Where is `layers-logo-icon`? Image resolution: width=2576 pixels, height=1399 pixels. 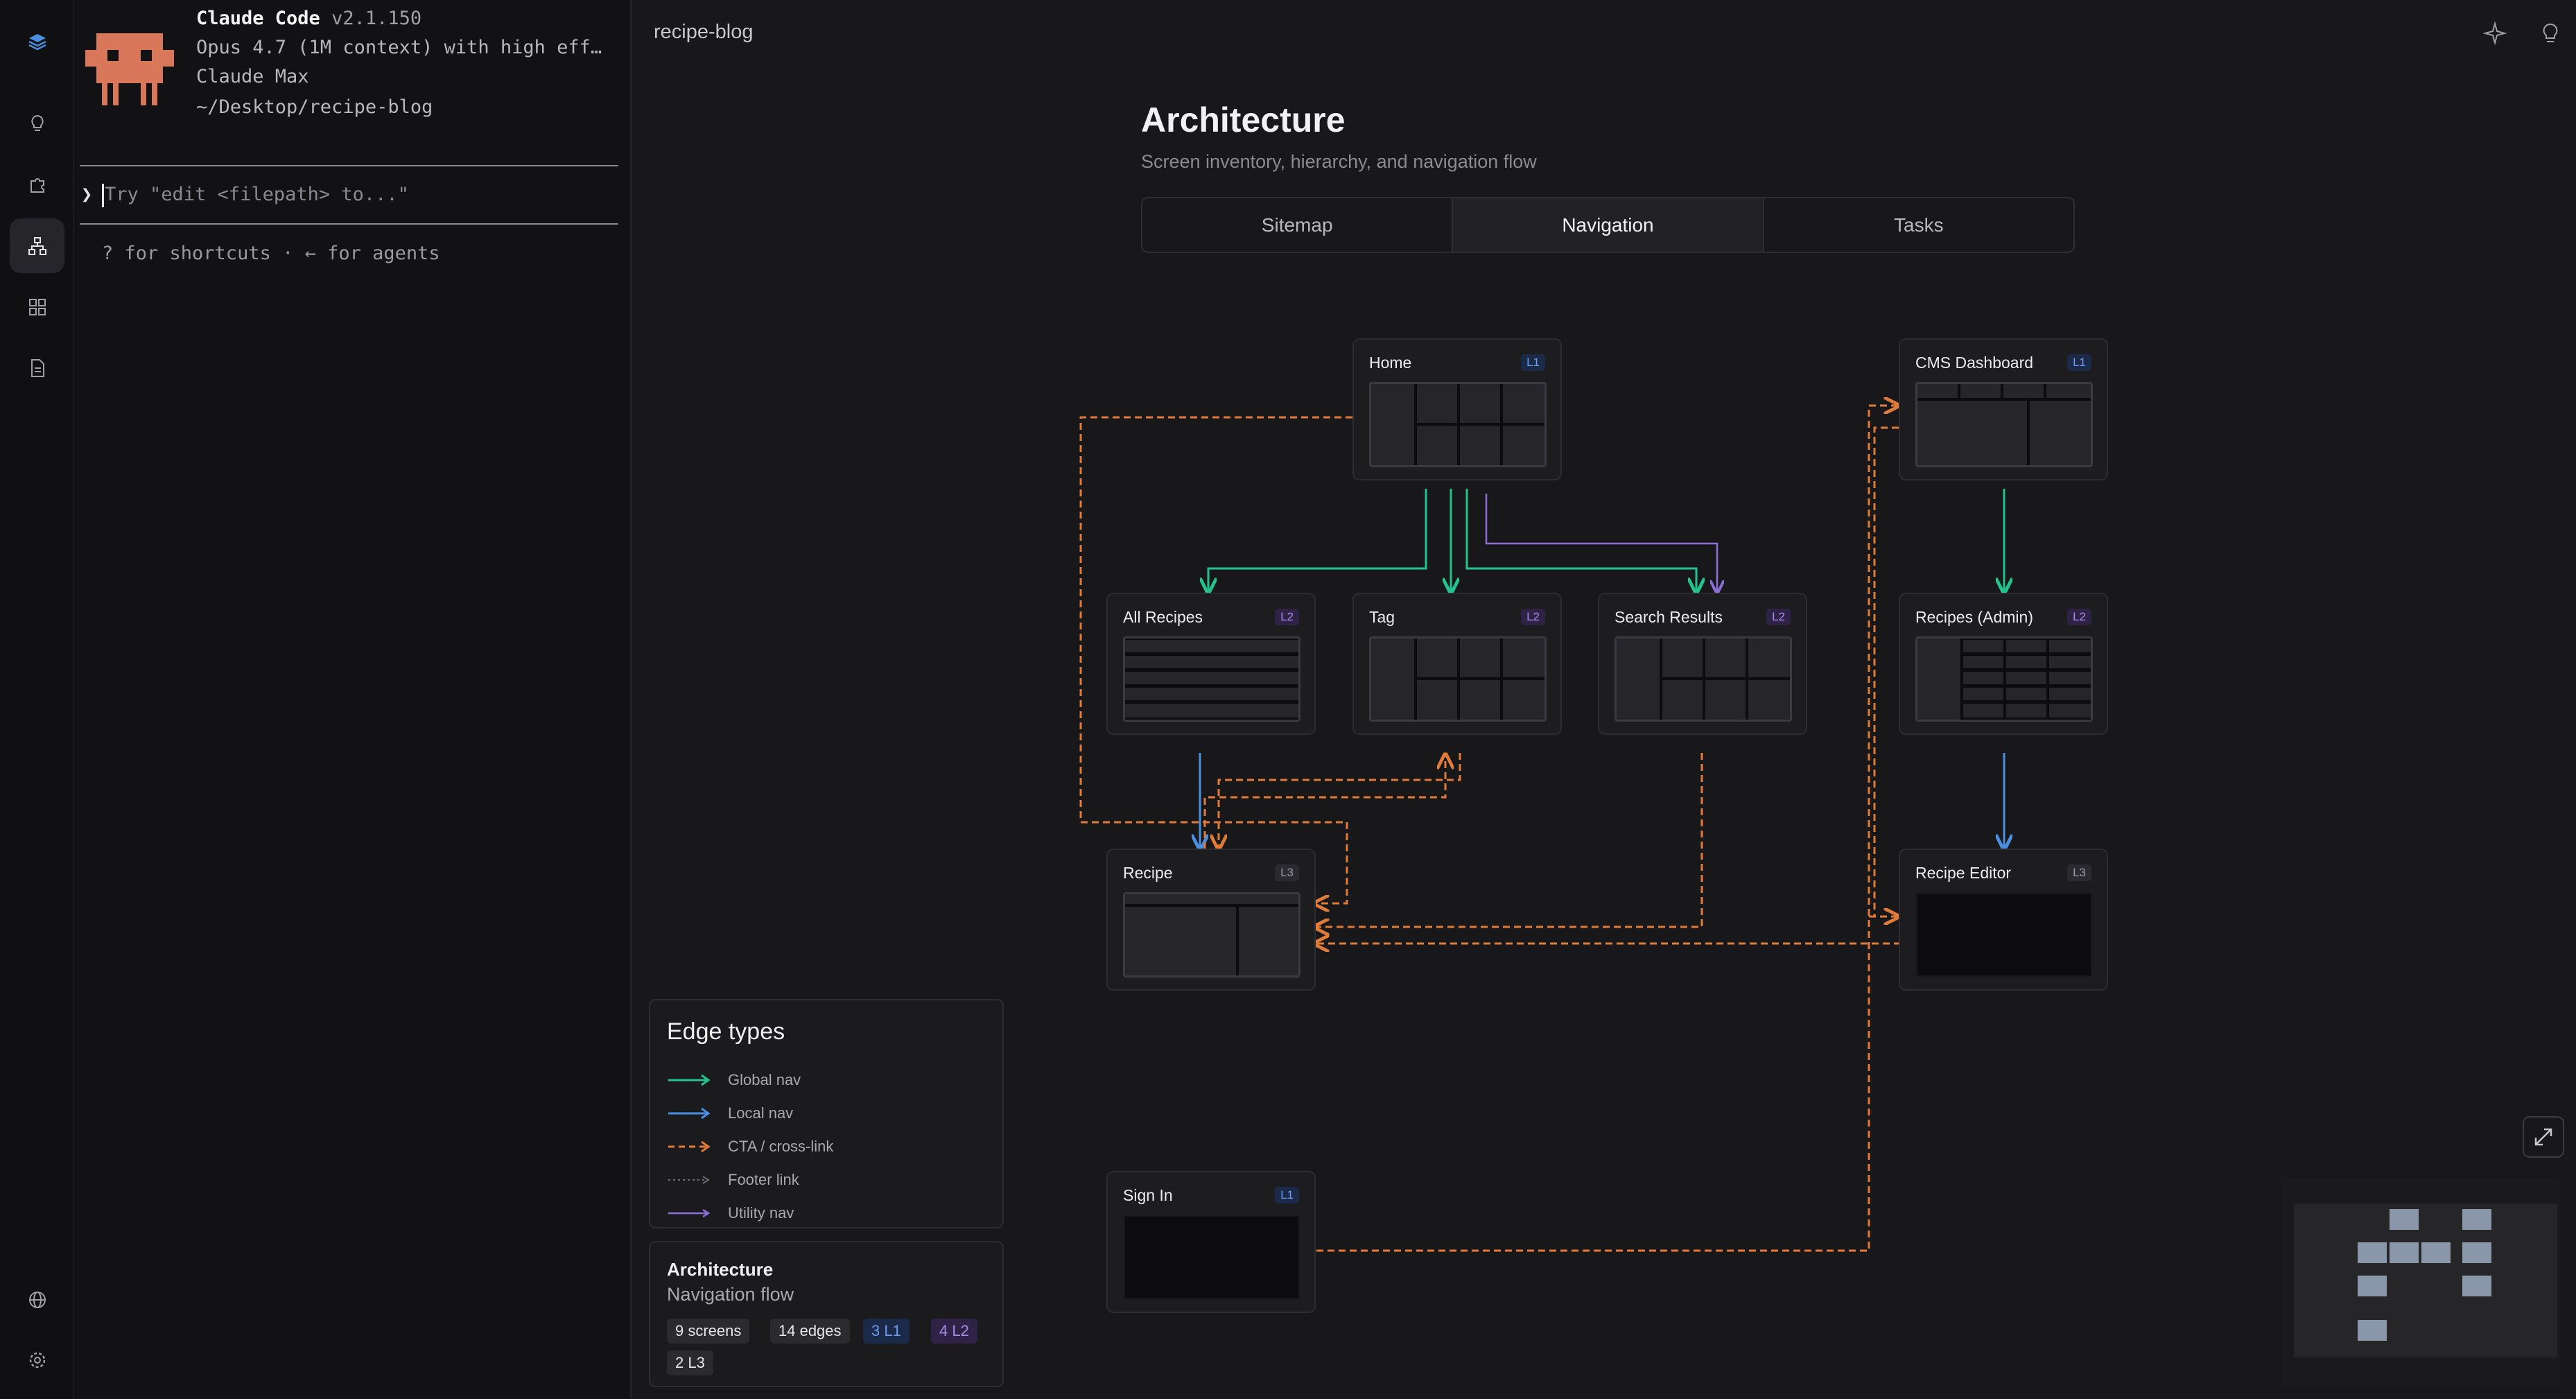
layers-logo-icon is located at coordinates (37, 41).